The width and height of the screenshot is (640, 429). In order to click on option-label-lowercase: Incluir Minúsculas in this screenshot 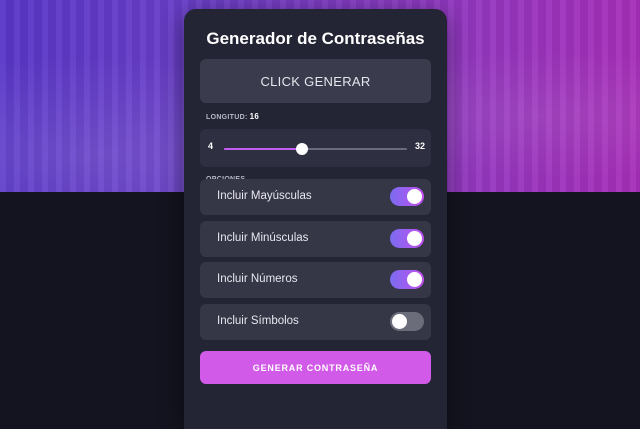, I will do `click(263, 238)`.